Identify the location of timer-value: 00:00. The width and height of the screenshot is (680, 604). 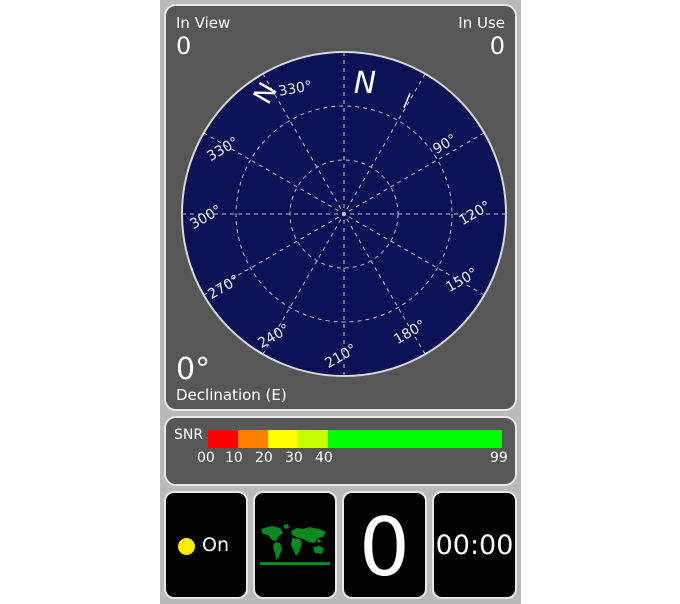
(474, 545).